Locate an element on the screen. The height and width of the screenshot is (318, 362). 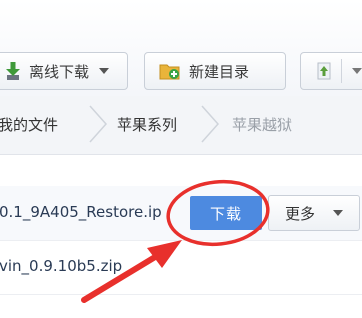
new-folder-label: 新建目录 is located at coordinates (219, 71).